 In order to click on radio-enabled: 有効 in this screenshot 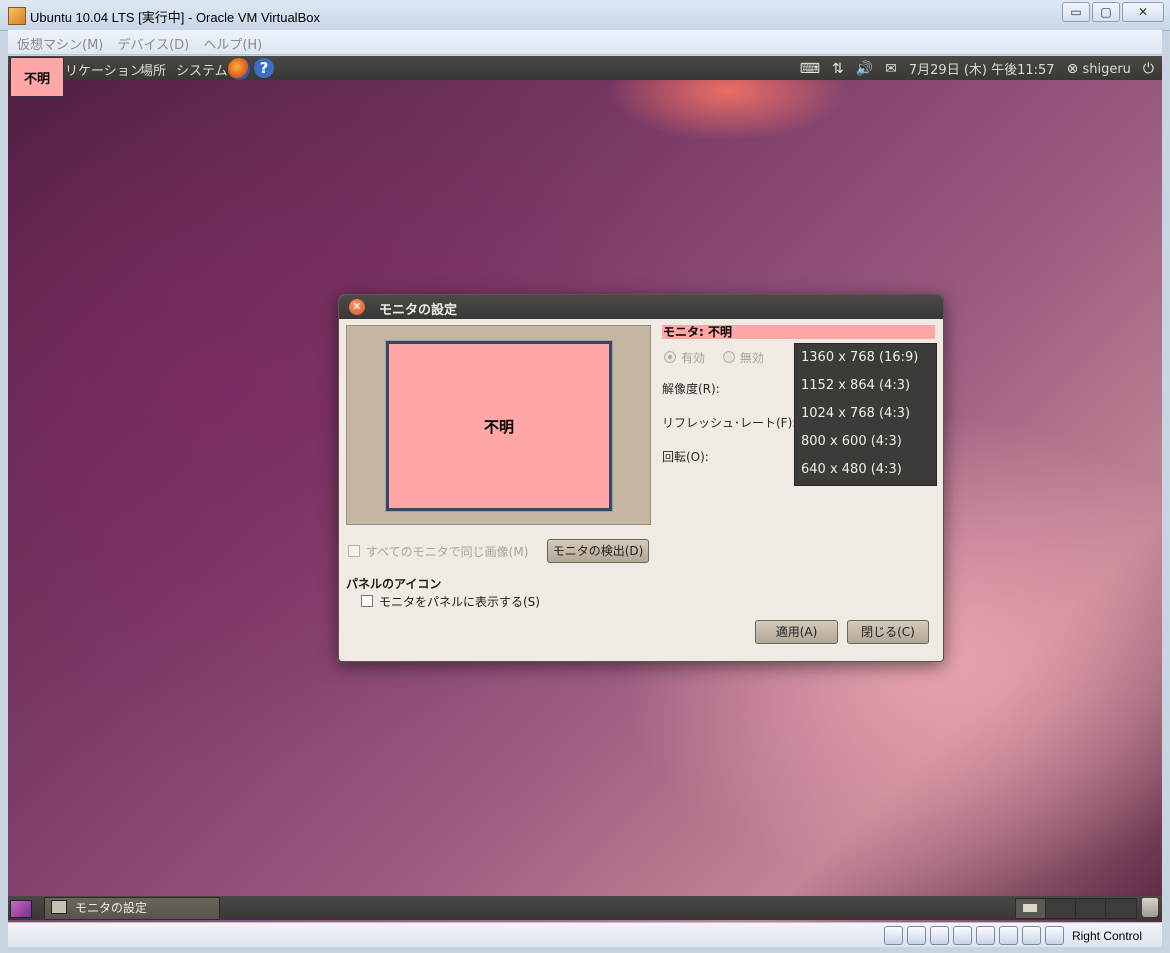, I will do `click(684, 358)`.